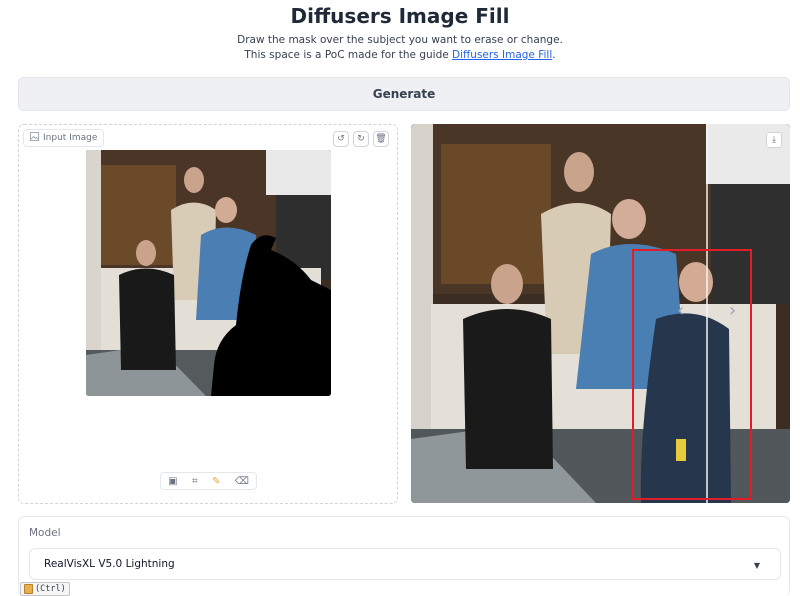 This screenshot has height=596, width=800. I want to click on guide-link: Diffusers Image Fill, so click(502, 55).